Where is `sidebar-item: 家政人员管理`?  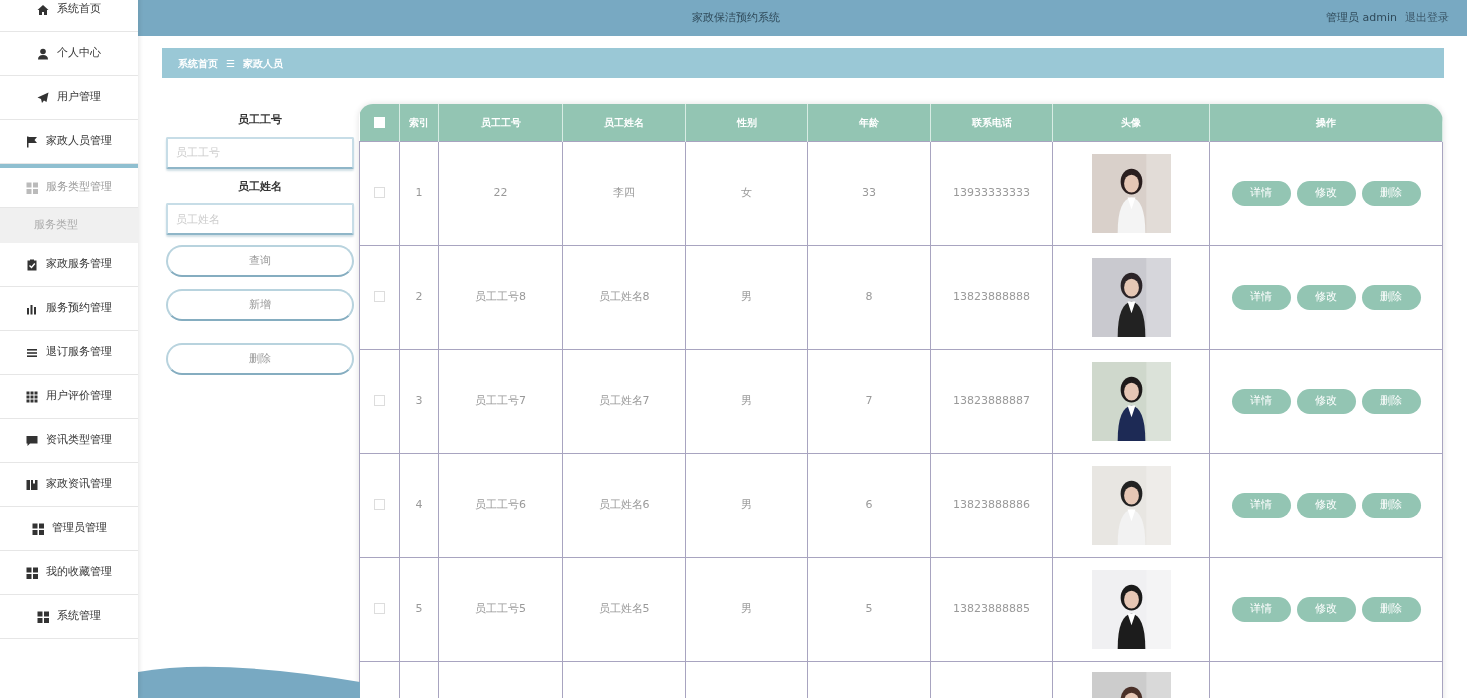
sidebar-item: 家政人员管理 is located at coordinates (69, 142).